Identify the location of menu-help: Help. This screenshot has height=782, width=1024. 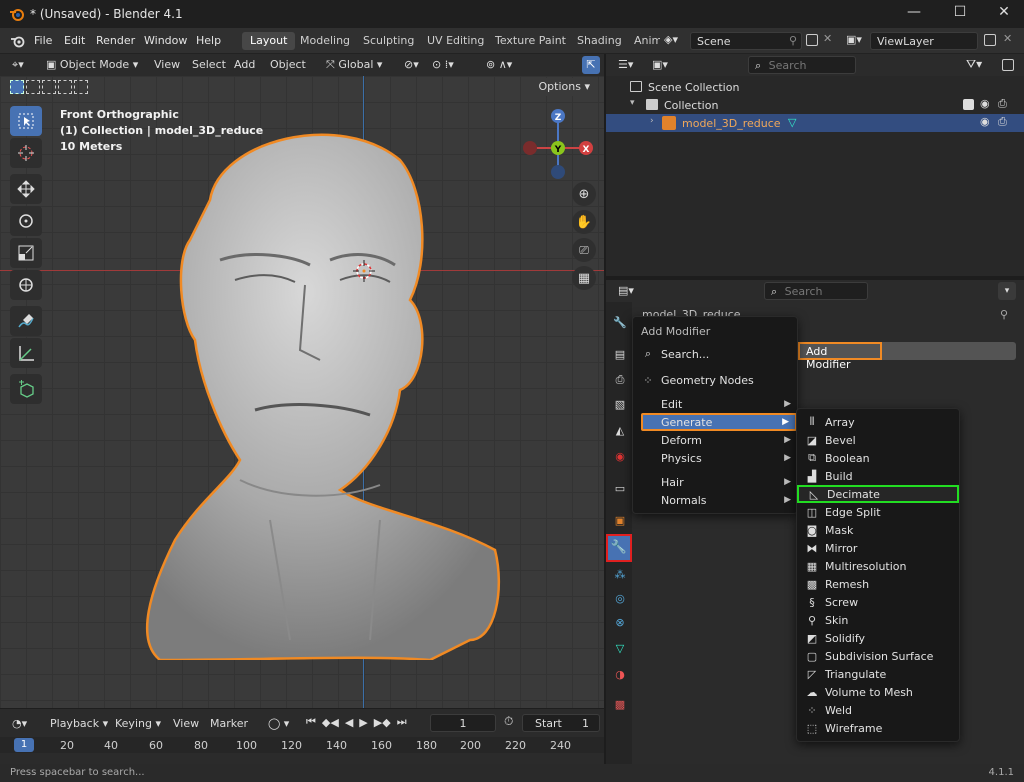
(208, 40).